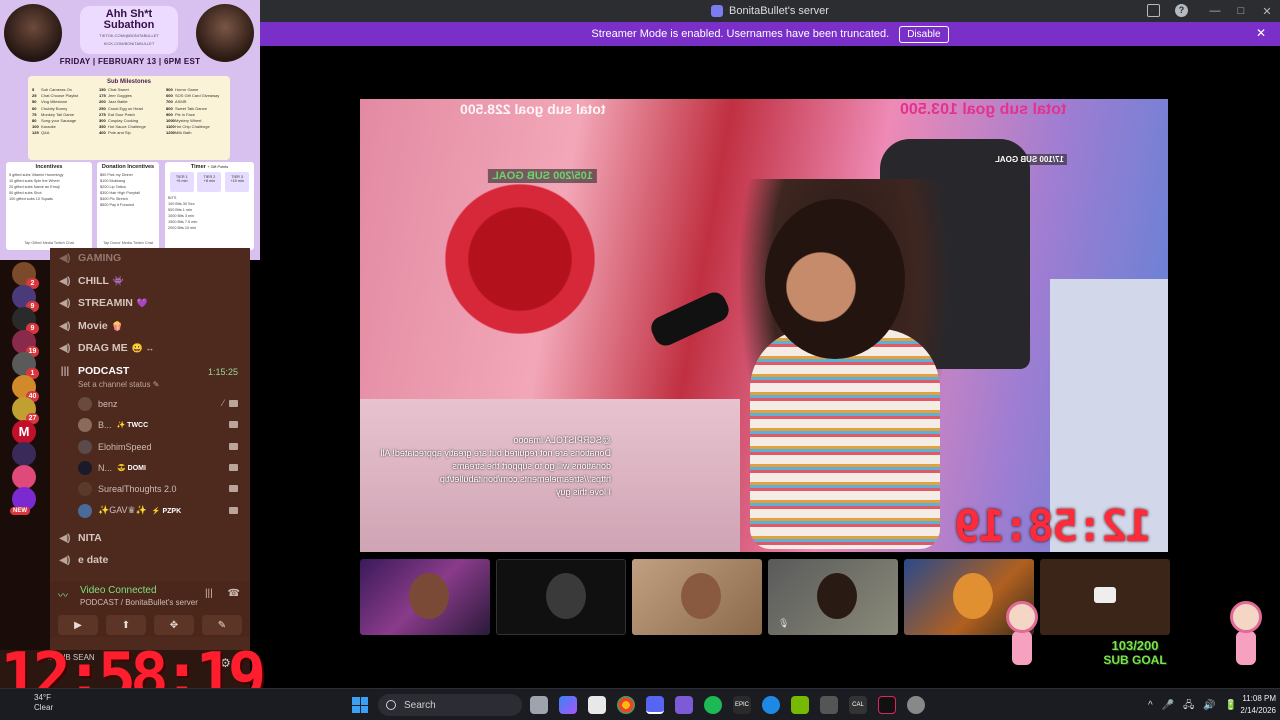  What do you see at coordinates (106, 348) in the screenshot?
I see `voice-channel: ◀) DRAG ME 😀 ↔` at bounding box center [106, 348].